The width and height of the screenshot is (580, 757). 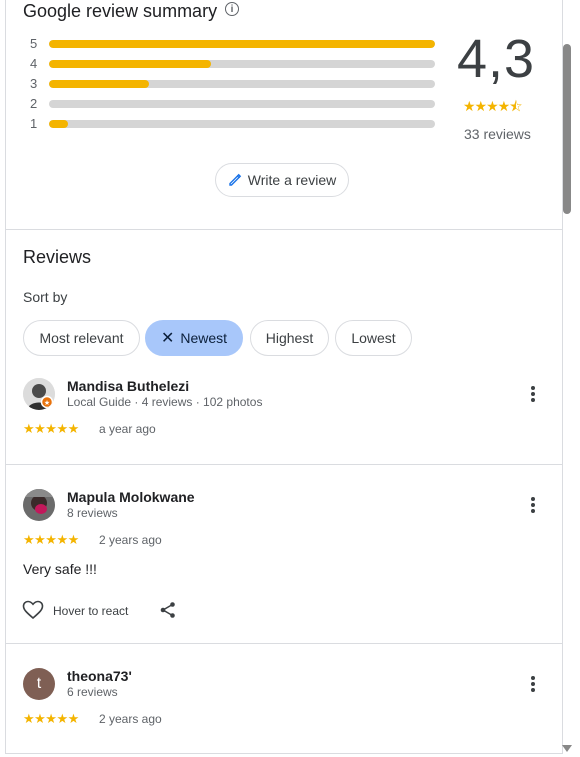 I want to click on chip-label: Most relevant, so click(x=81, y=338).